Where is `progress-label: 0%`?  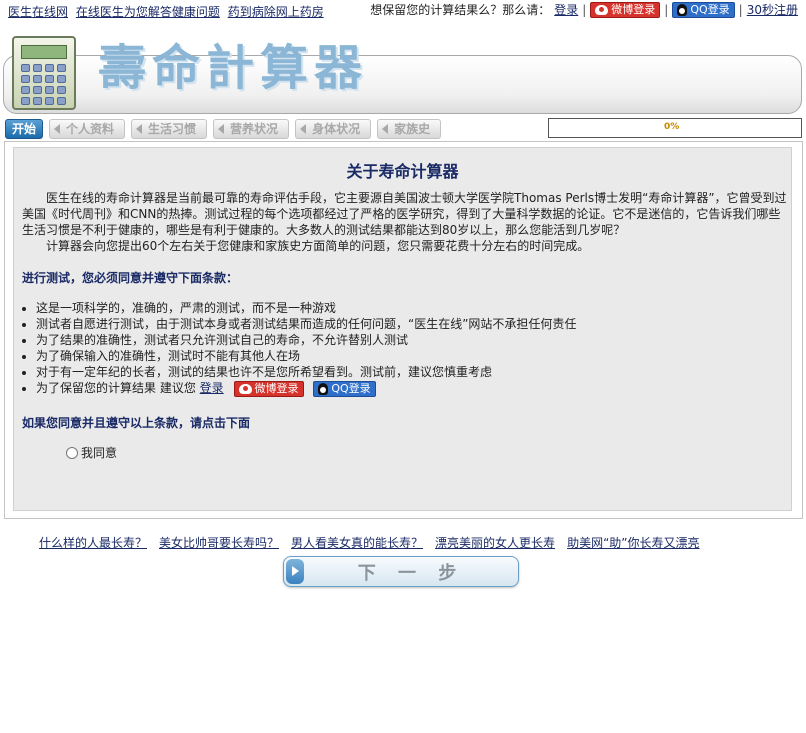 progress-label: 0% is located at coordinates (672, 127).